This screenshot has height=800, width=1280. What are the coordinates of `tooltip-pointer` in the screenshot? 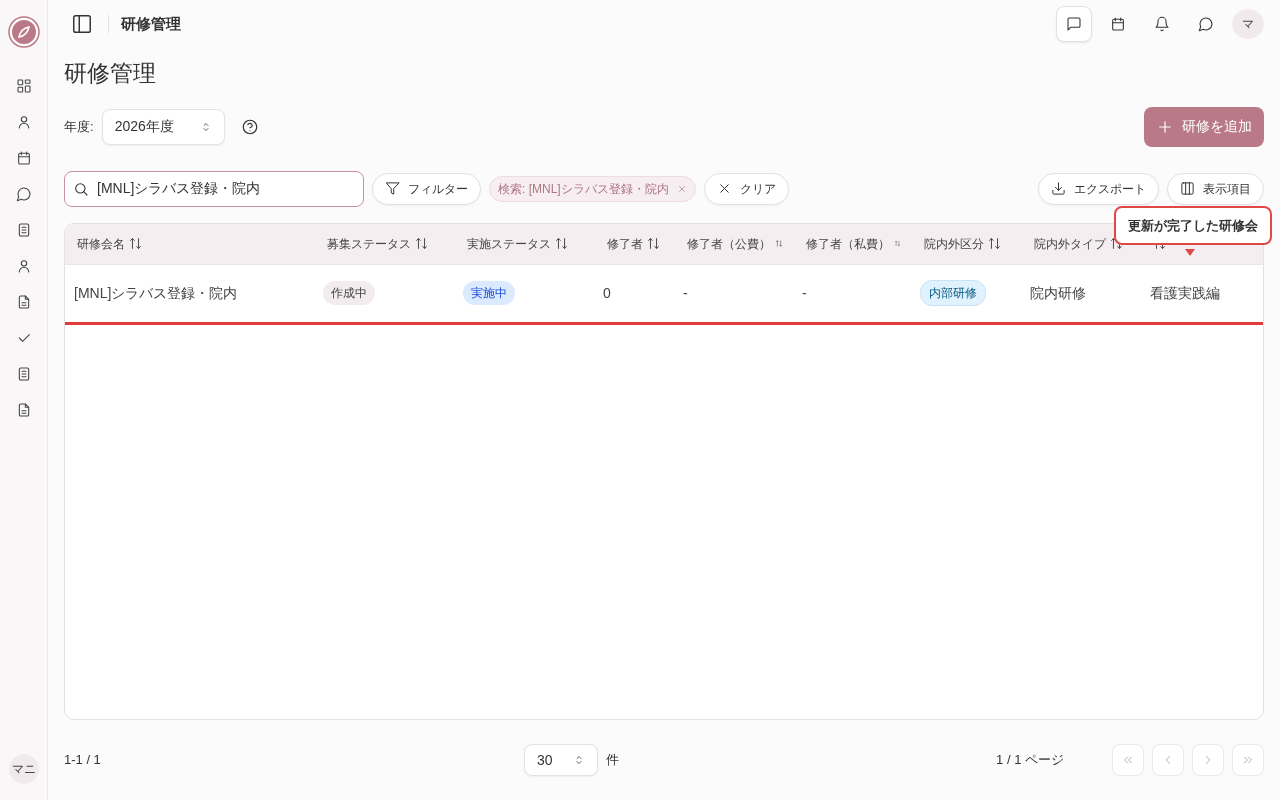 It's located at (1190, 252).